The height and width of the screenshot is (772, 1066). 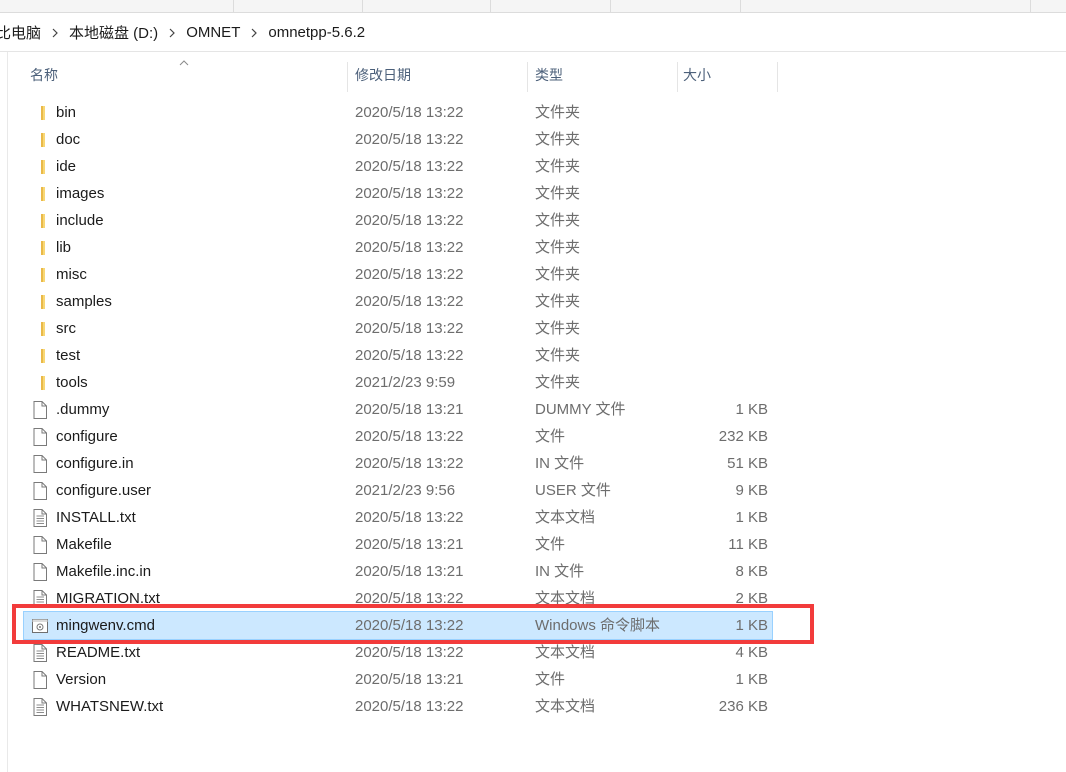 I want to click on cmd-script-icon, so click(x=40, y=626).